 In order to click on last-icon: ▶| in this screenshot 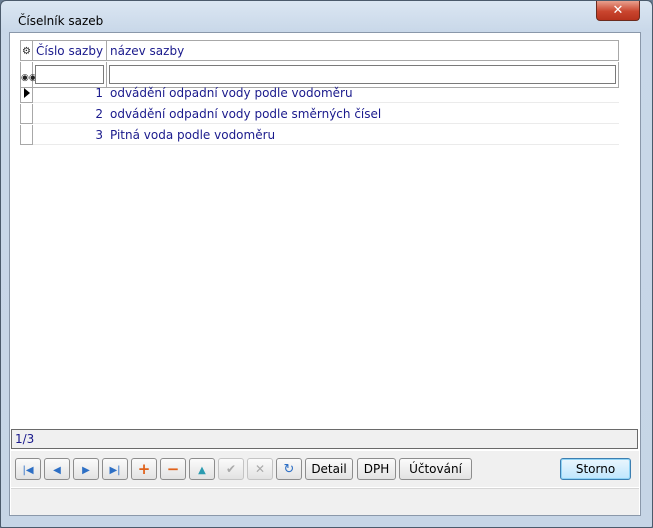, I will do `click(115, 470)`.